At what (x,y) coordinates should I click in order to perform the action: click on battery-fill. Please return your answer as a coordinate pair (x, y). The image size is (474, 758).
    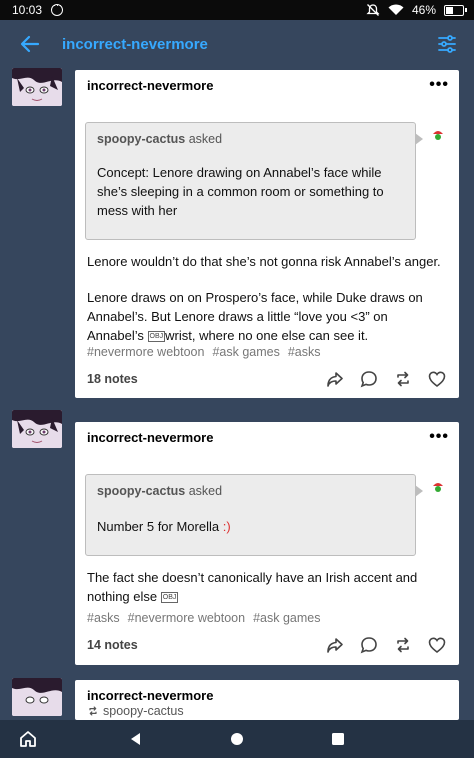
    Looking at the image, I should click on (449, 10).